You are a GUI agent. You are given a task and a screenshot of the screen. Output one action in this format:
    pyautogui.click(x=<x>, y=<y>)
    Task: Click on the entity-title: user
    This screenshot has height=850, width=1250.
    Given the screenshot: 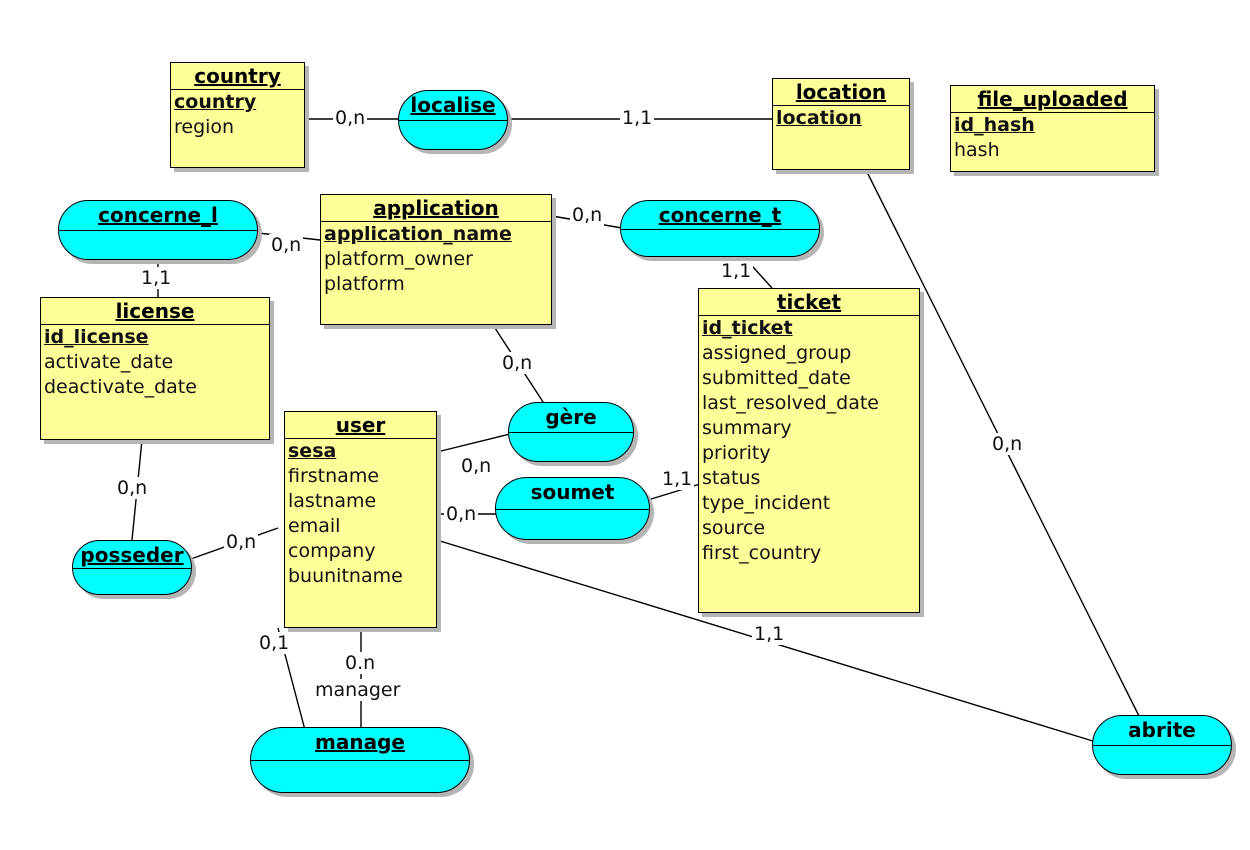 What is the action you would take?
    pyautogui.click(x=360, y=425)
    